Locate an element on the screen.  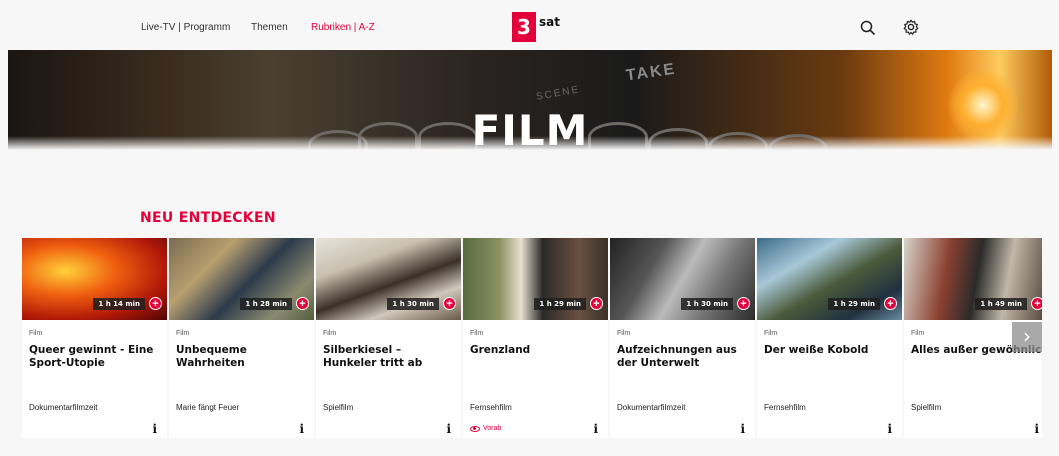
card-title: Queer gewinnt - Eine Sport-Utopie is located at coordinates (95, 357).